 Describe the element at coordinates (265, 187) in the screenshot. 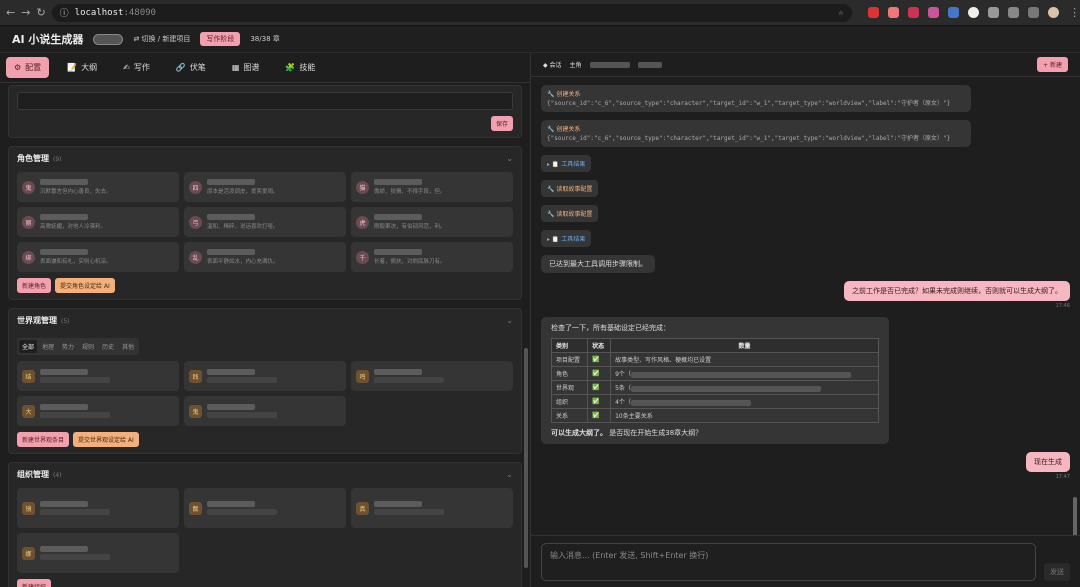

I see `character-card: 四原本是活泼调皮，爱笑爱闹。` at that location.